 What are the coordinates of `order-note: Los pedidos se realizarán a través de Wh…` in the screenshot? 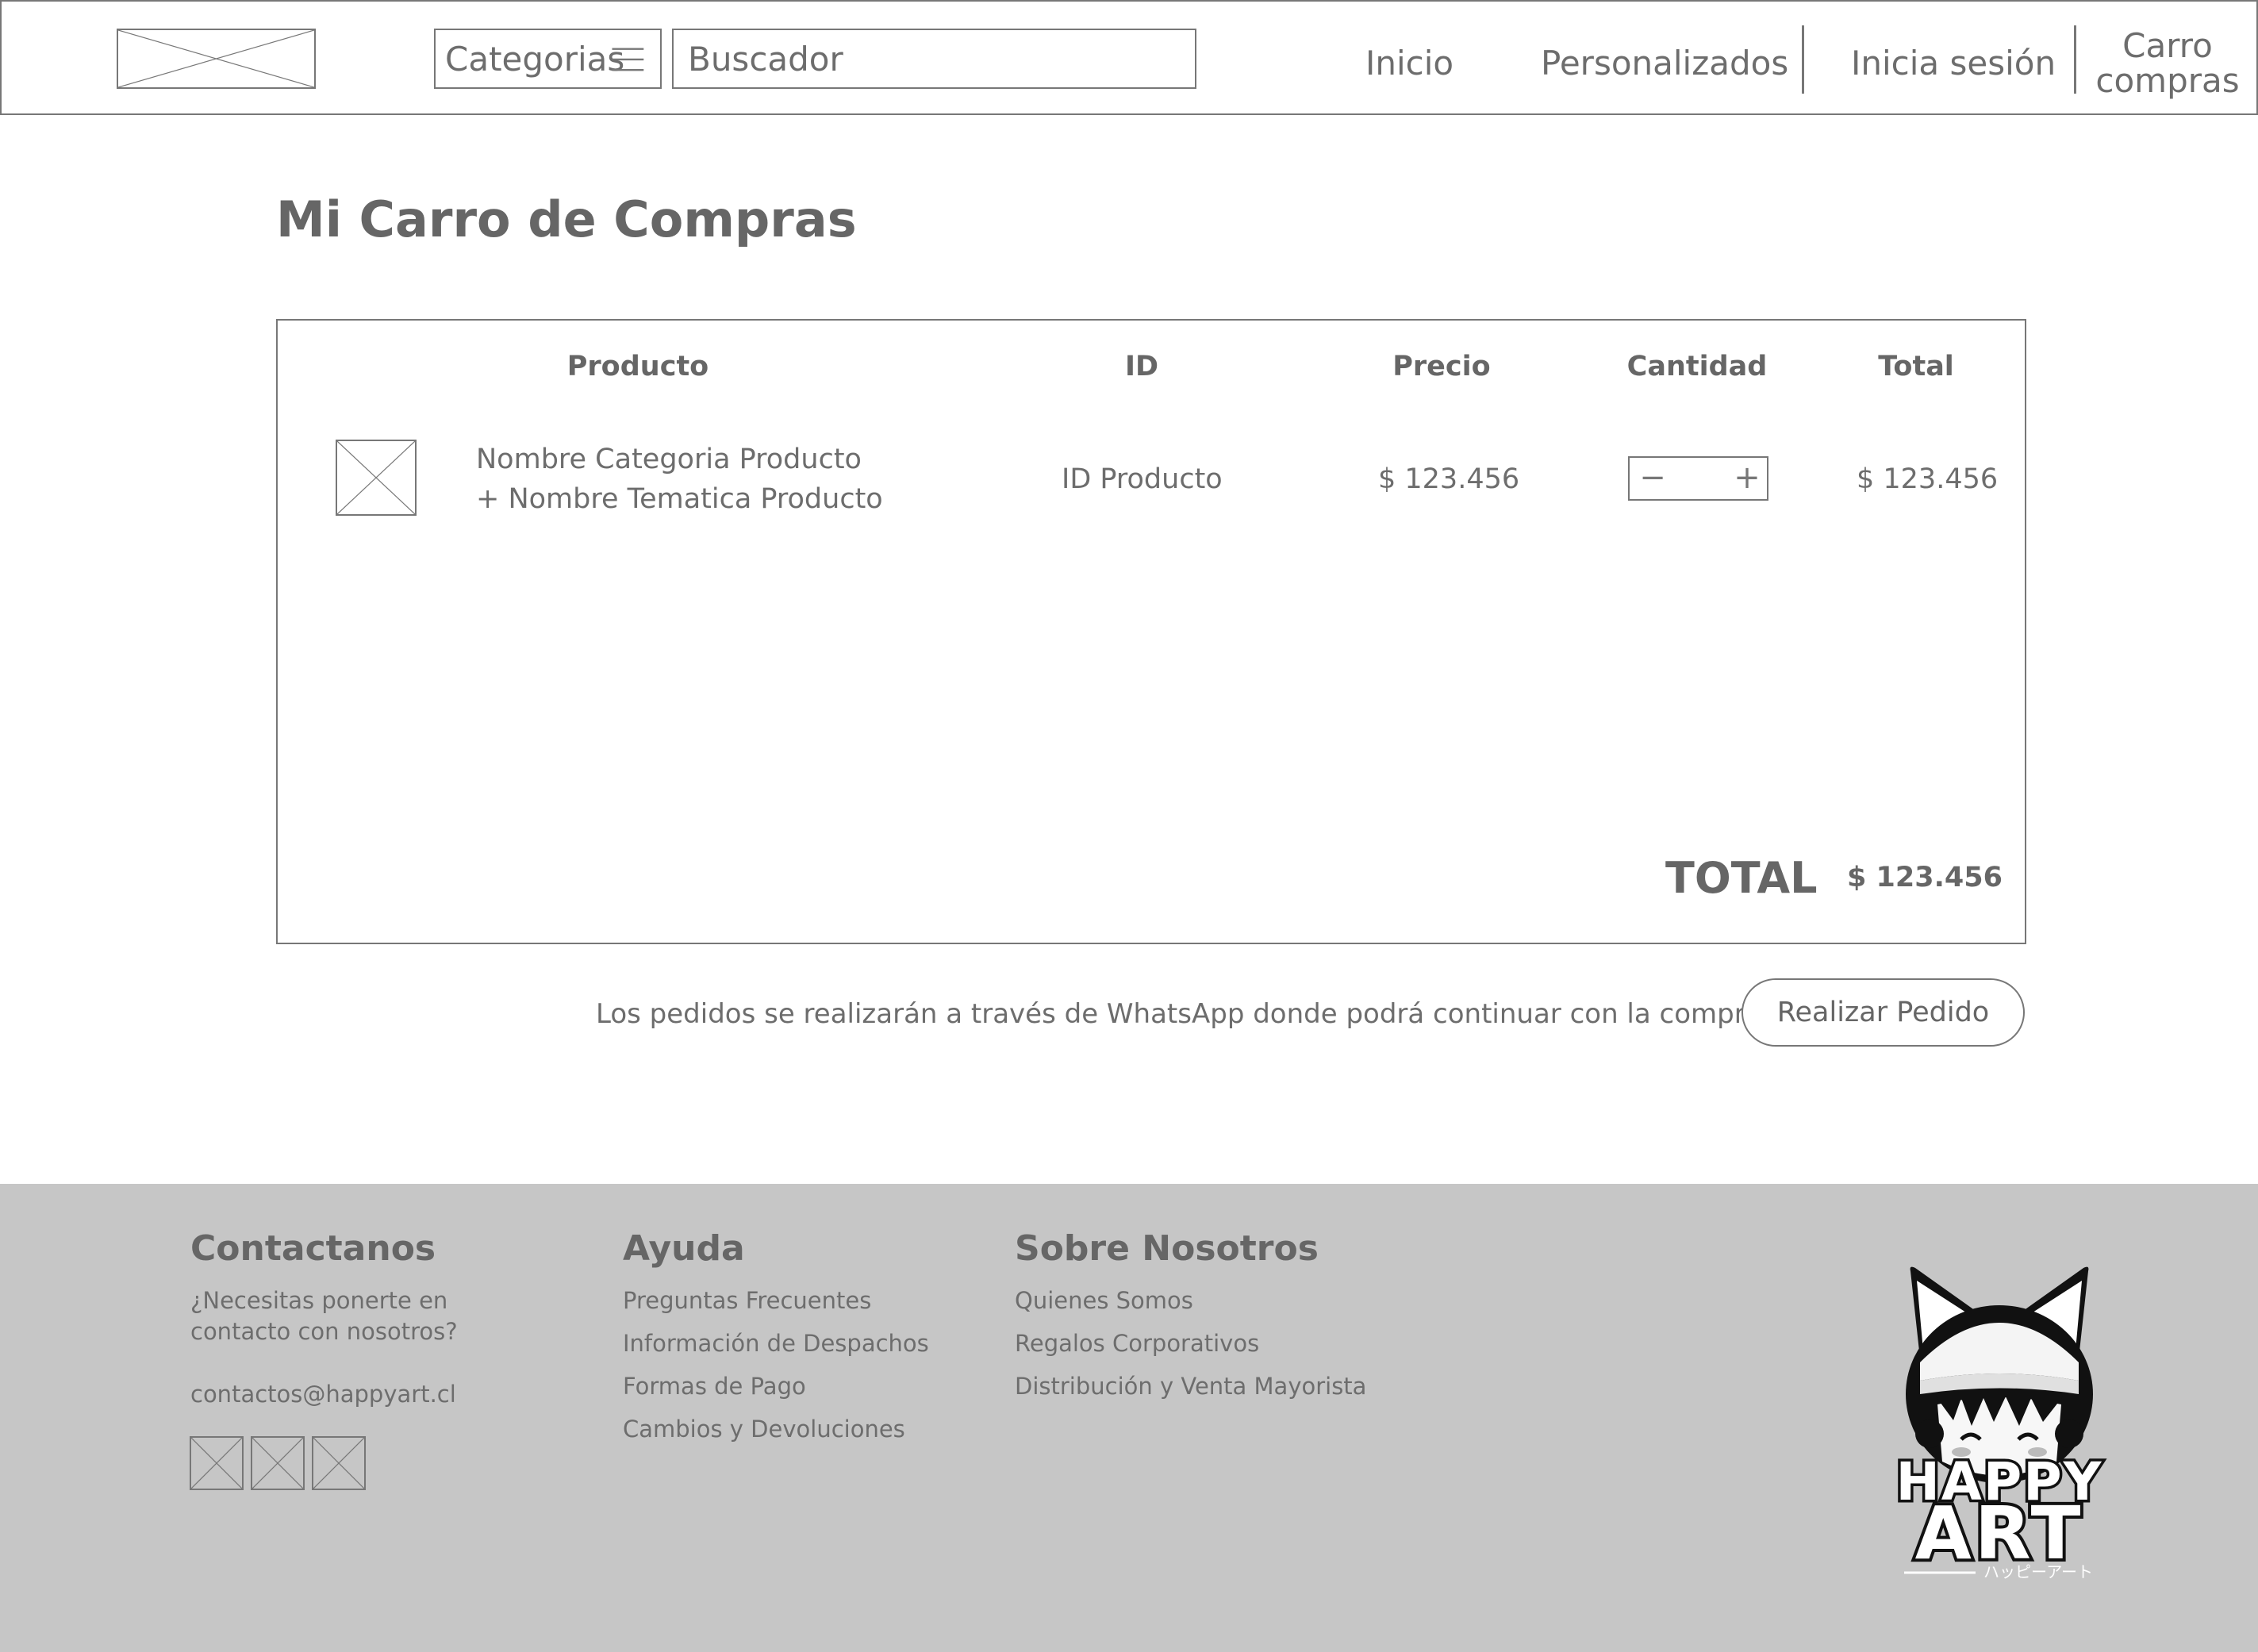 It's located at (1179, 1014).